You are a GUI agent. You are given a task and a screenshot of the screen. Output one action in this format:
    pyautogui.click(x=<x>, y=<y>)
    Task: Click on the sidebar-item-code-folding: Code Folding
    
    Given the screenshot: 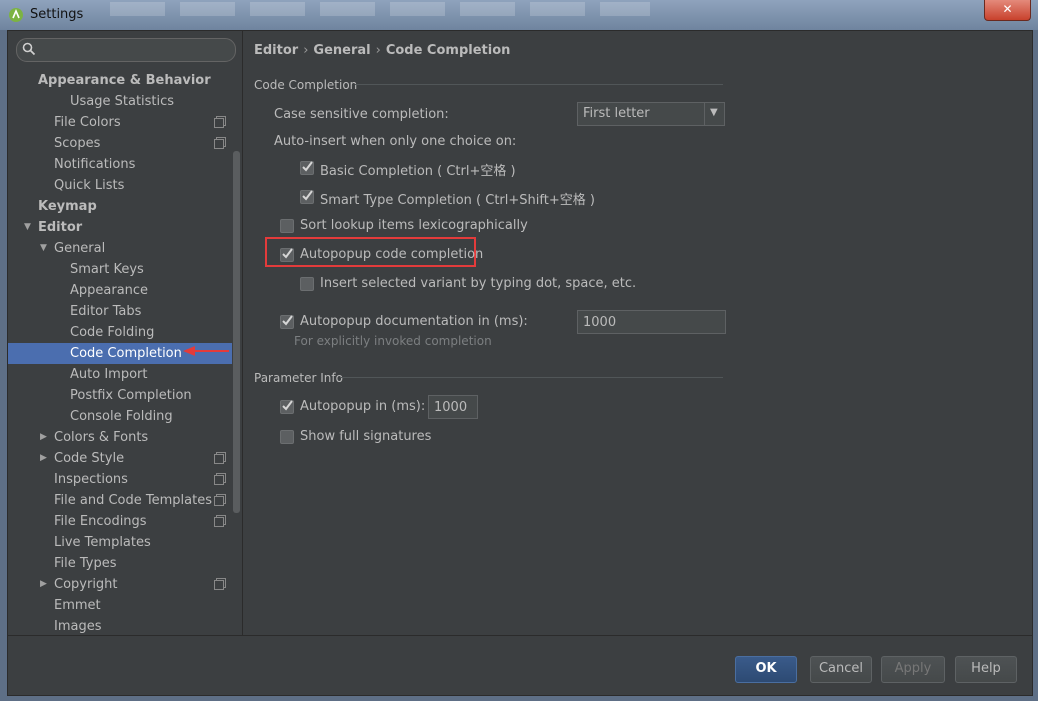 What is the action you would take?
    pyautogui.click(x=120, y=332)
    